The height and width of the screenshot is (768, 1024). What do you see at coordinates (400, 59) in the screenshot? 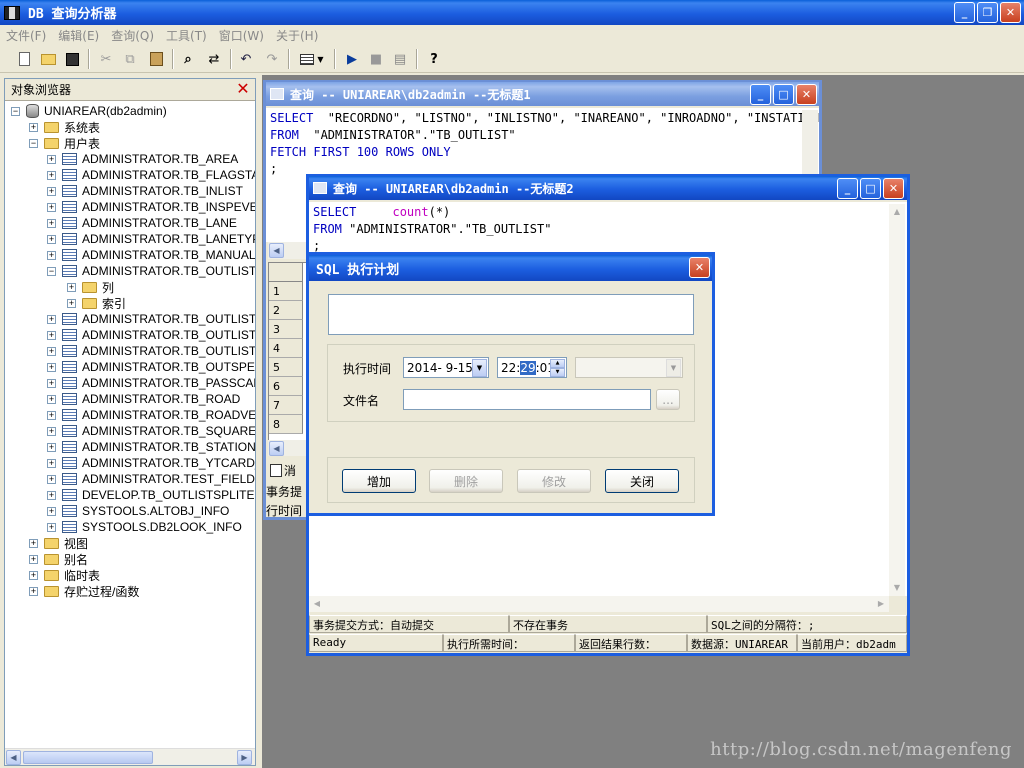
I see `explain-icon: ▤` at bounding box center [400, 59].